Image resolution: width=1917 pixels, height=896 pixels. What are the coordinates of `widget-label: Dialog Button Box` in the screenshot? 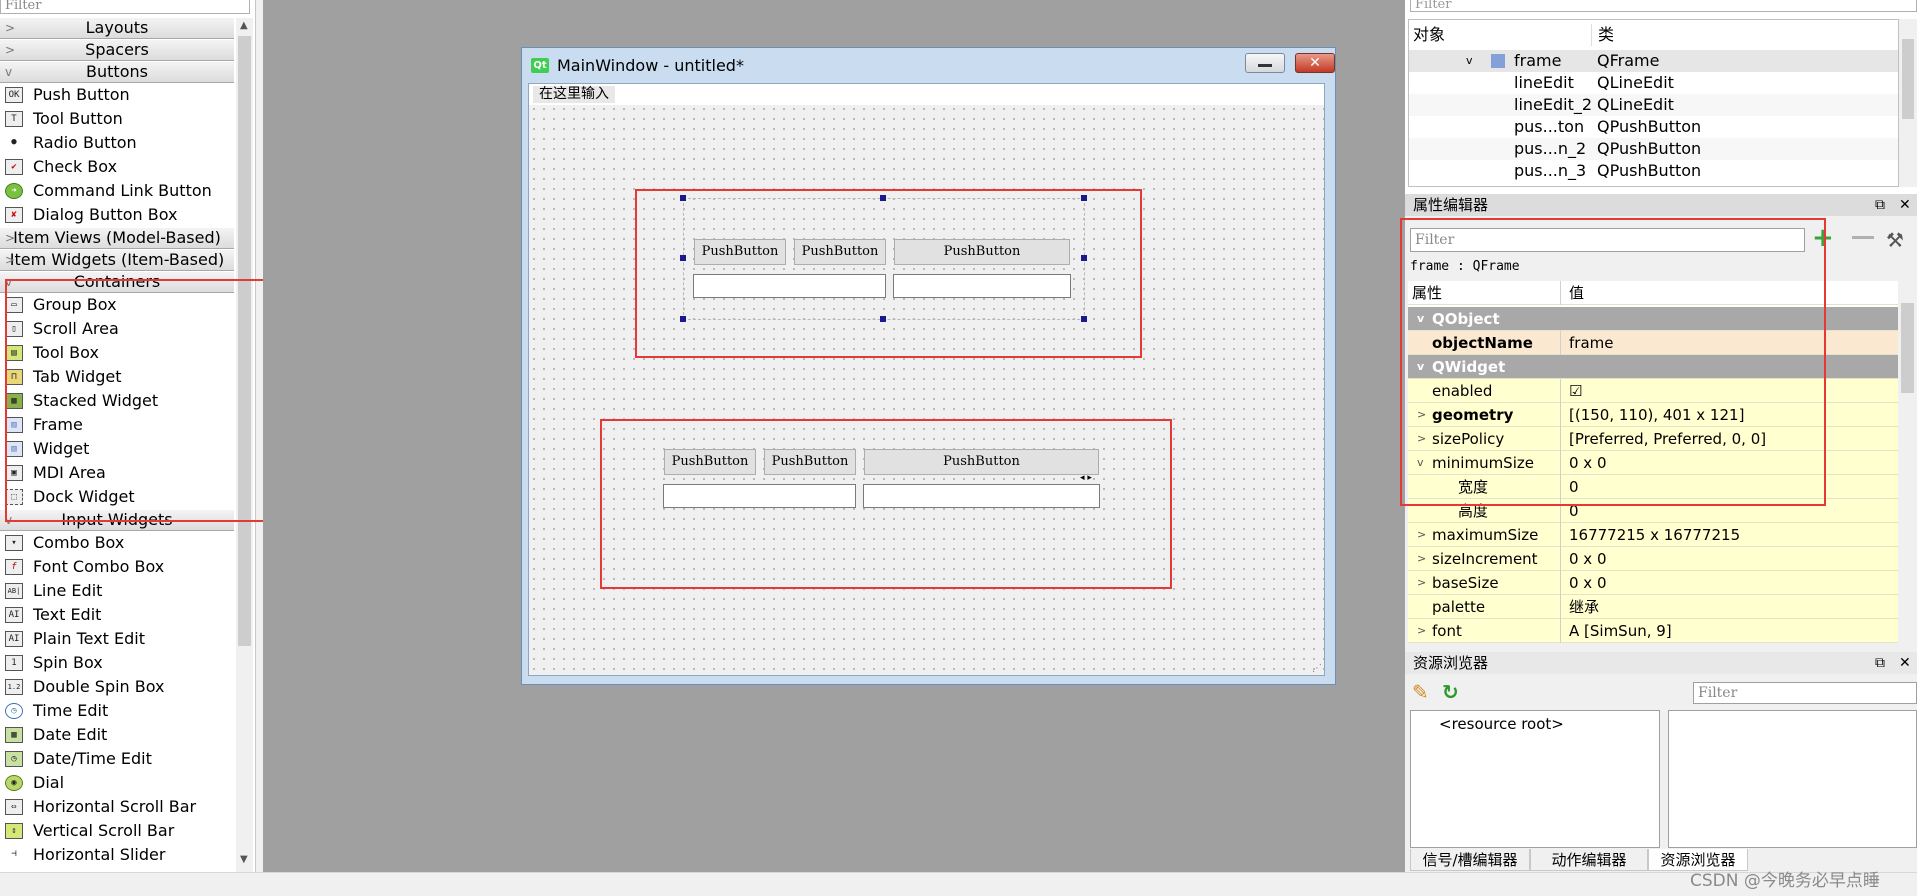 It's located at (105, 214).